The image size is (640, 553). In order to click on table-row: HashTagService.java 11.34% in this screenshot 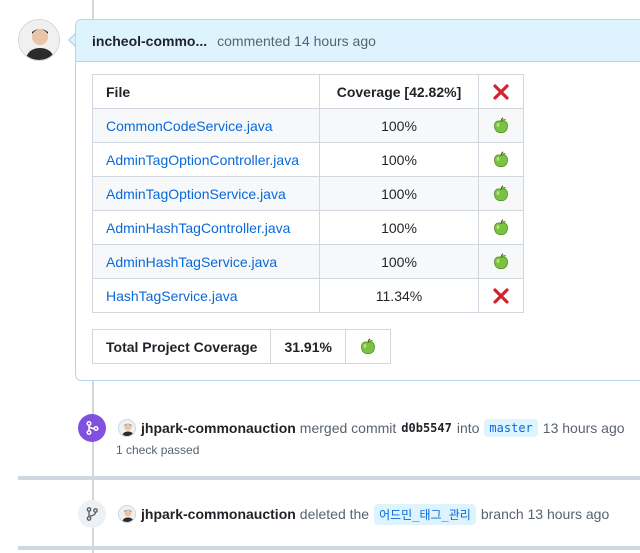, I will do `click(308, 295)`.